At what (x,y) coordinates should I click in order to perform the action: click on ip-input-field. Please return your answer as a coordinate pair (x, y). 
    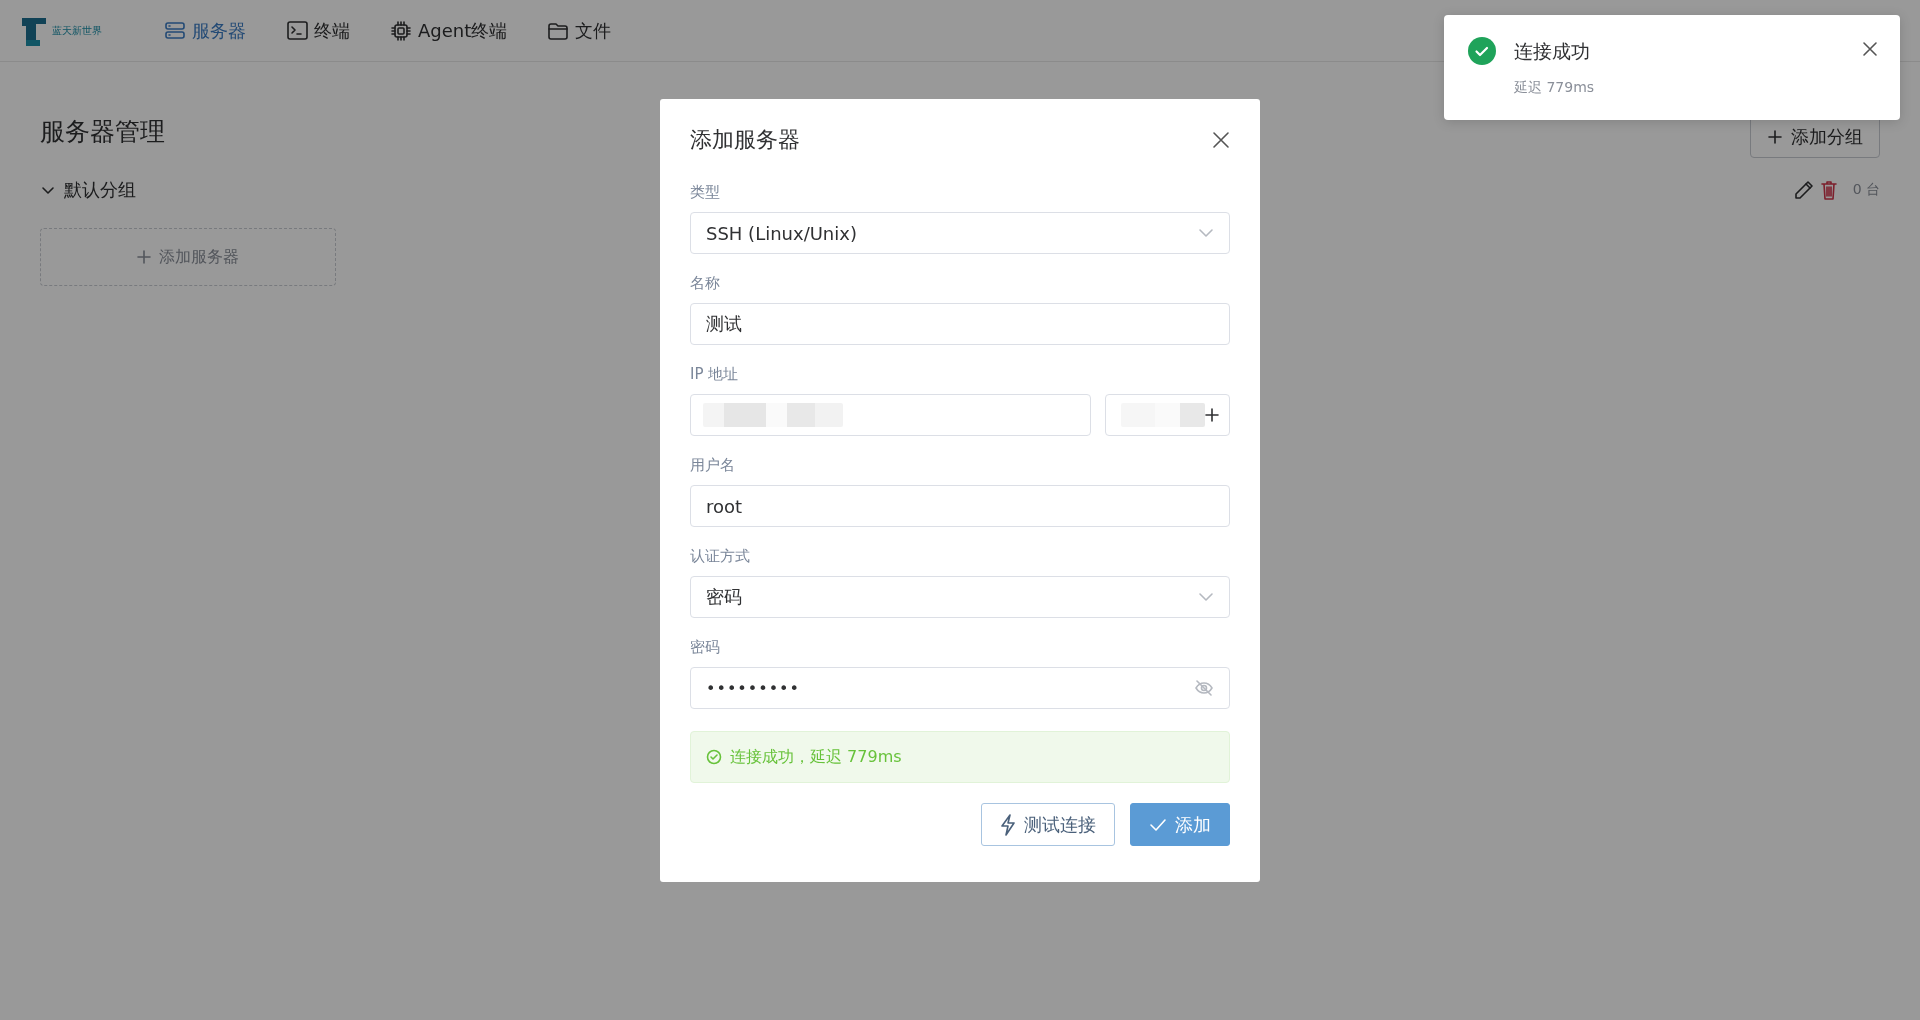
    Looking at the image, I should click on (890, 415).